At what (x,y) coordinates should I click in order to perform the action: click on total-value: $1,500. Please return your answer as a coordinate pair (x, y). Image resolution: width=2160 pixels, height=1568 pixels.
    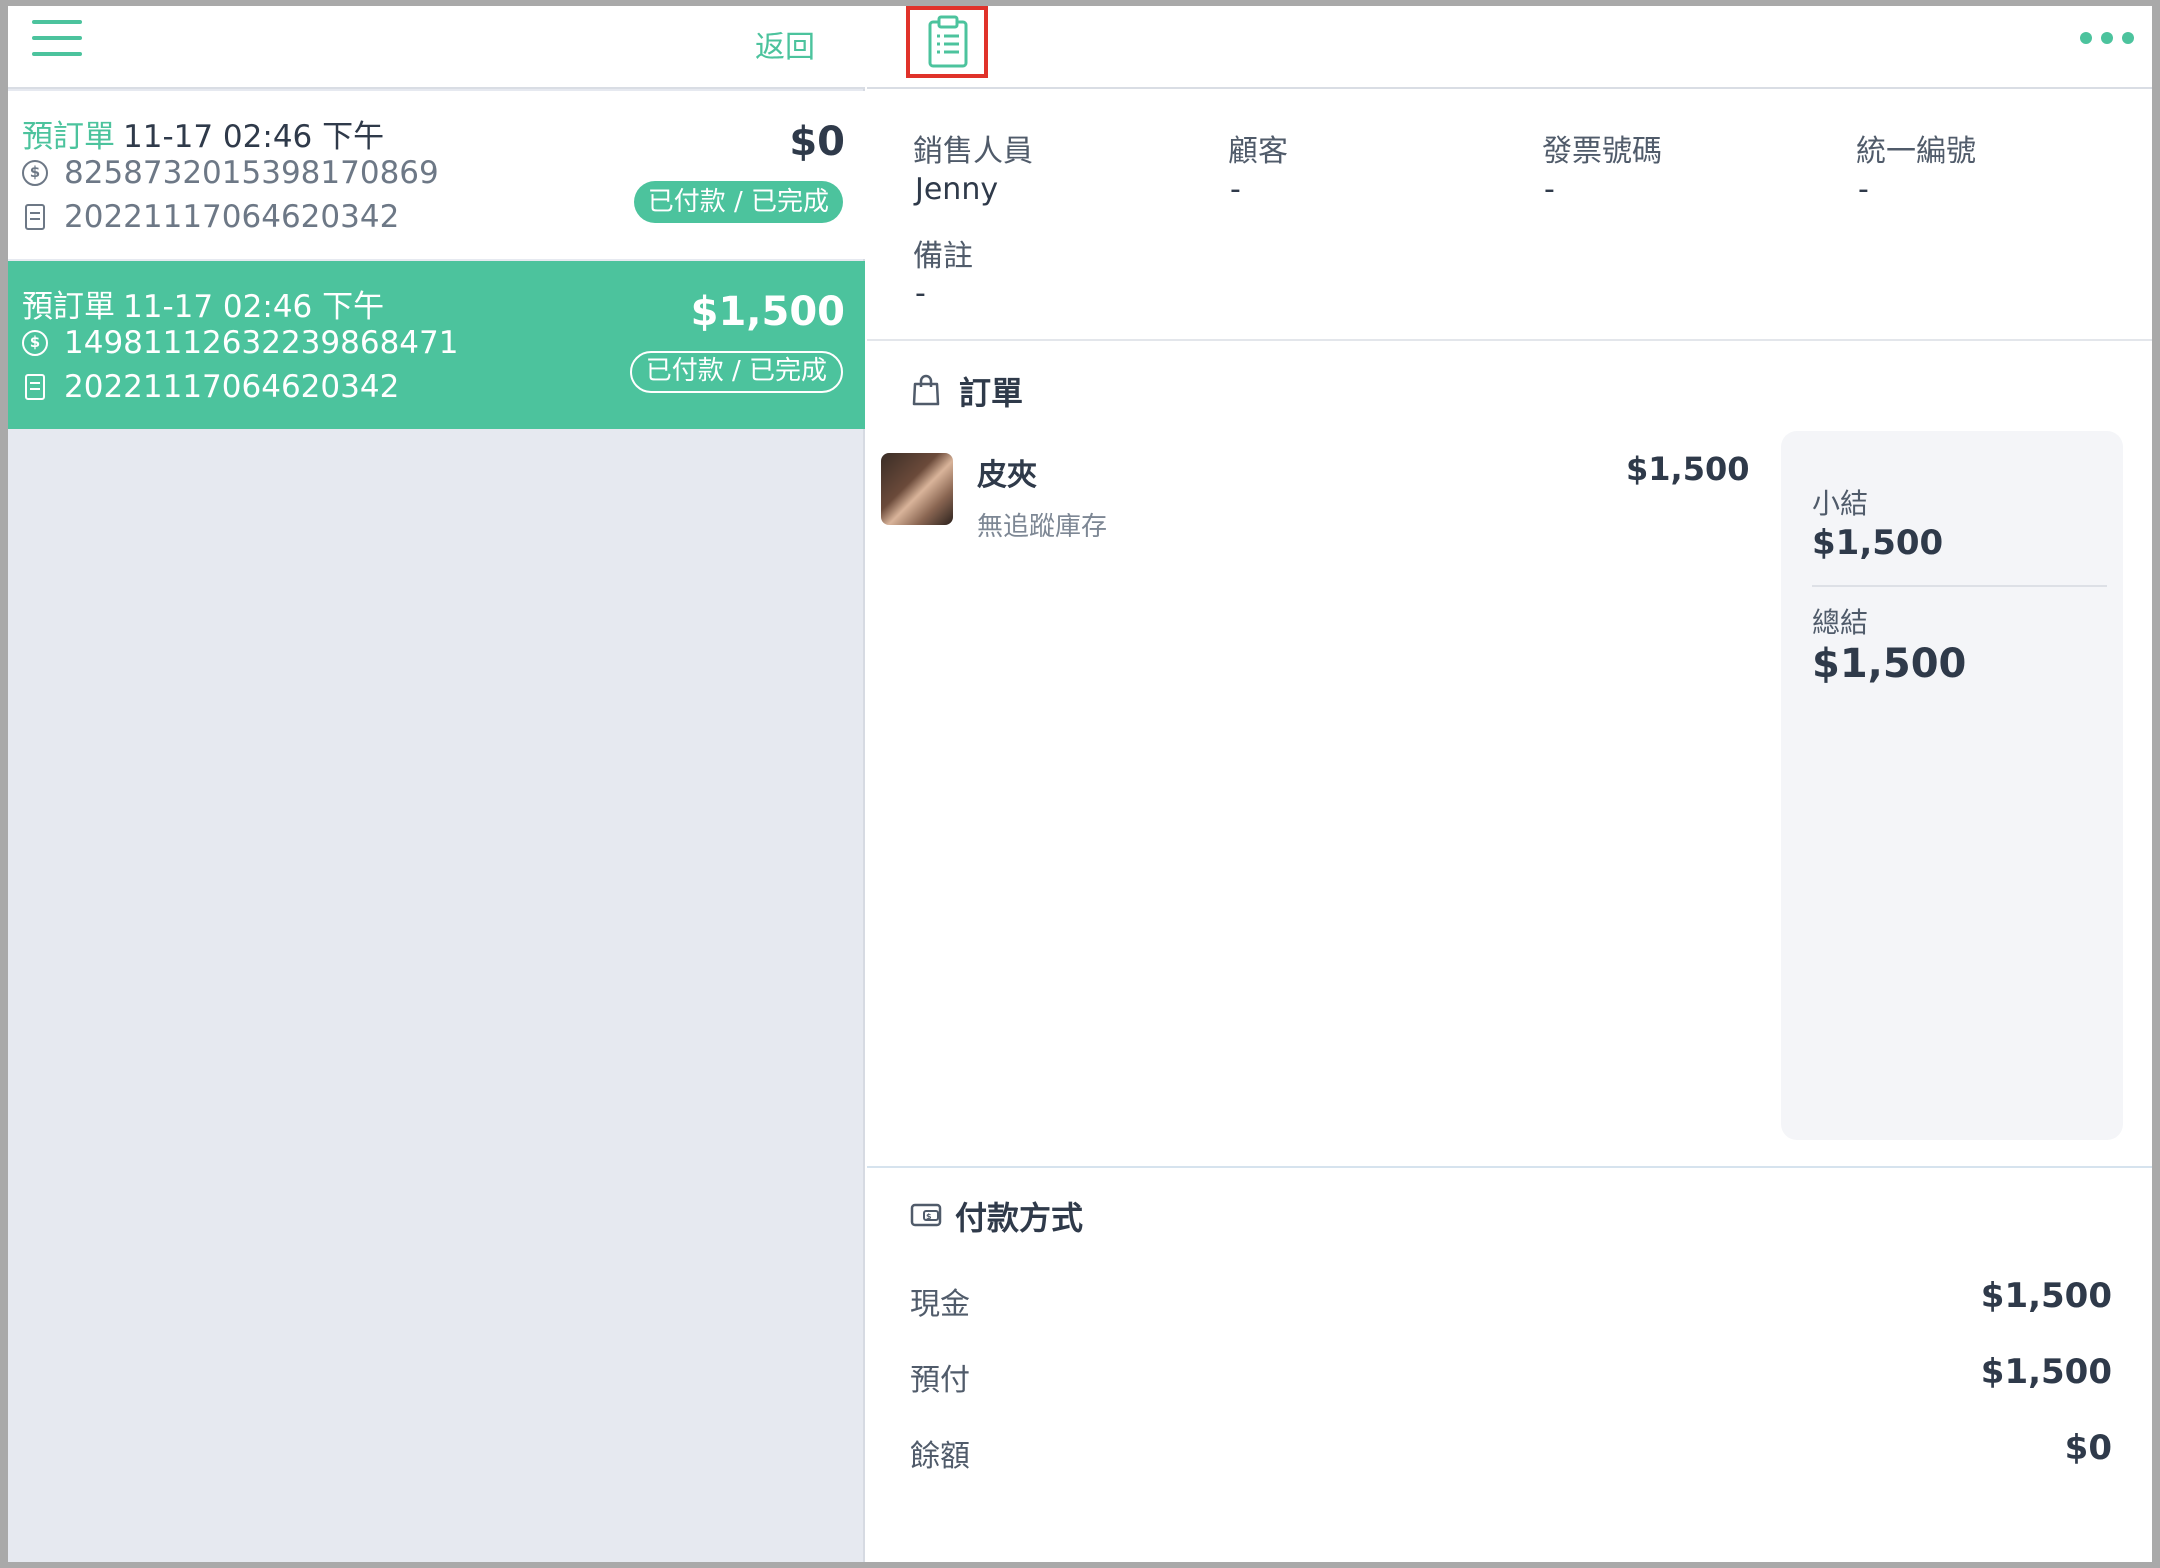
    Looking at the image, I should click on (1889, 664).